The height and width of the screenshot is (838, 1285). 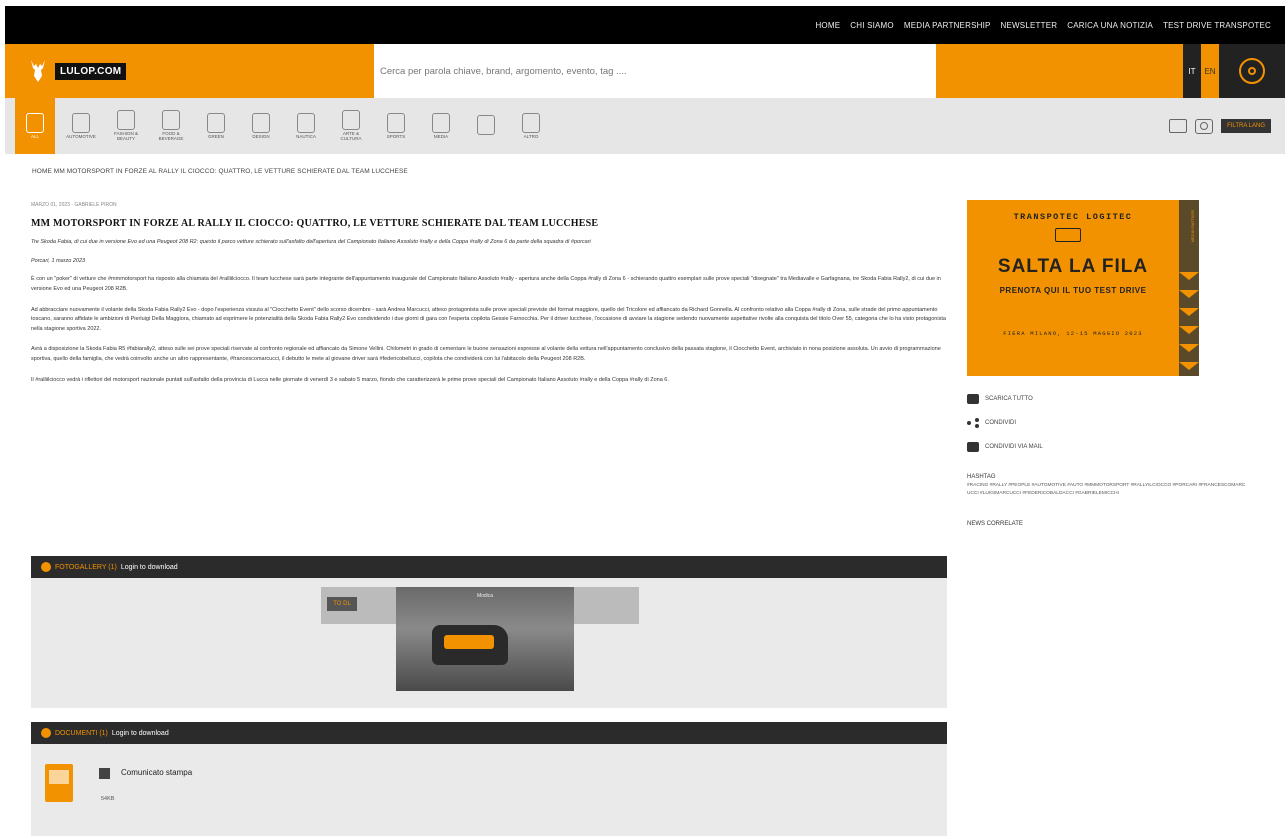 I want to click on category-label: ALTRO, so click(x=531, y=136).